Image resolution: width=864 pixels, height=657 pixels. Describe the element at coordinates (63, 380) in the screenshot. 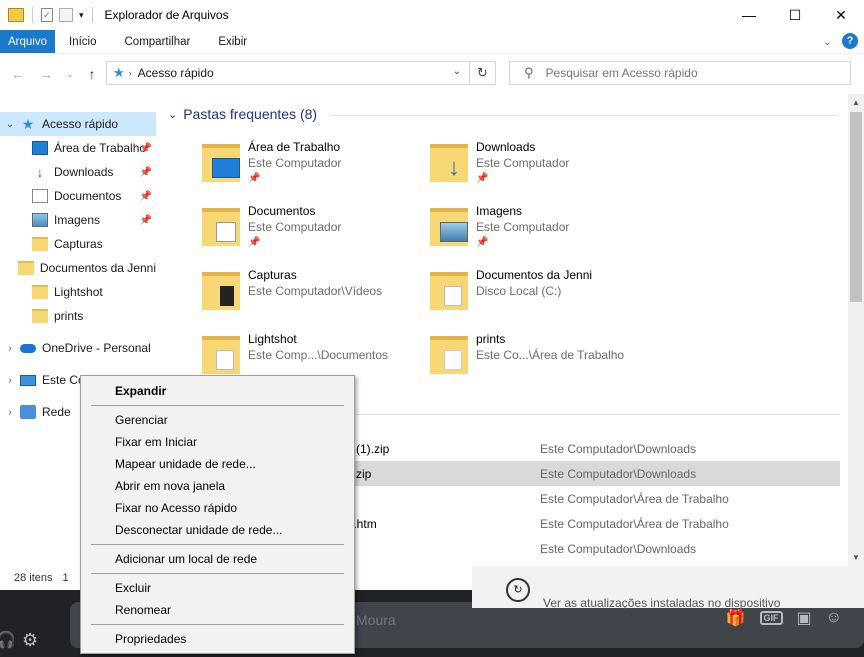

I see `sidebar-item-label: Este Co` at that location.